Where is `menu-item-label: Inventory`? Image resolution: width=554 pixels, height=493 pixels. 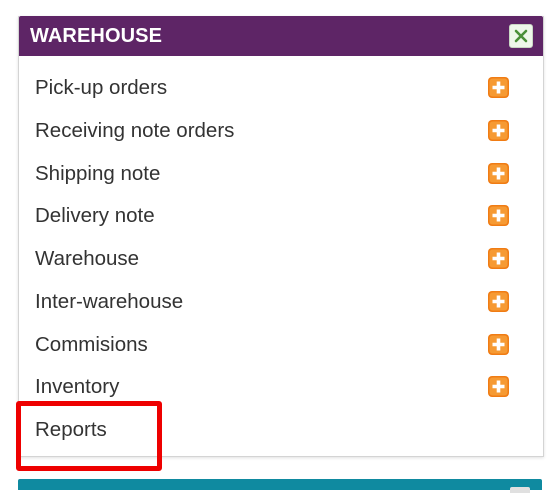 menu-item-label: Inventory is located at coordinates (77, 387).